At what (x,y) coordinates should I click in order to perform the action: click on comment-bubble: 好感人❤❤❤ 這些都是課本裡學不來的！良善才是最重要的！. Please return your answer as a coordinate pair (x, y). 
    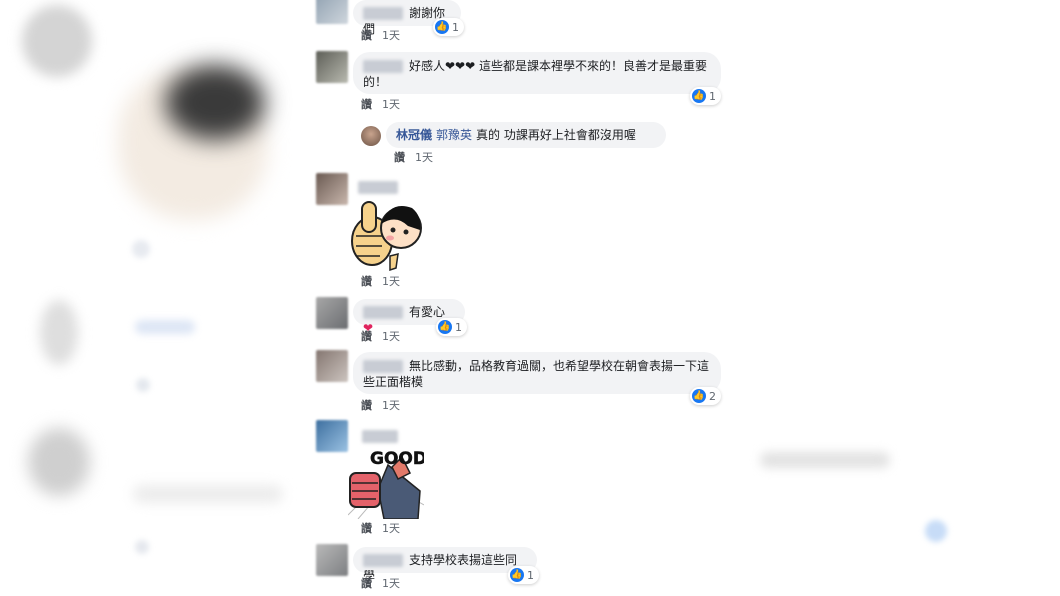
    Looking at the image, I should click on (537, 73).